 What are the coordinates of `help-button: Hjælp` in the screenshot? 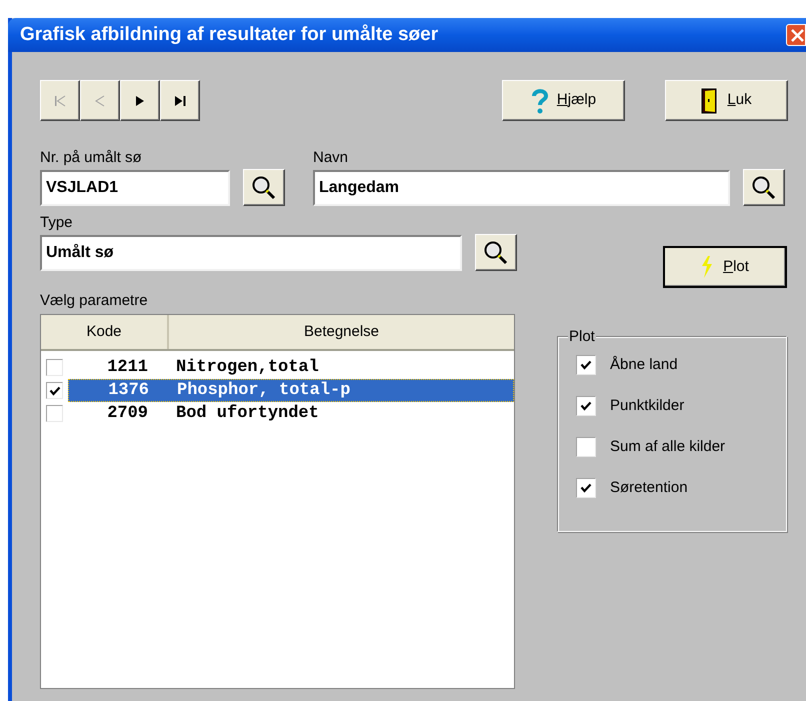 It's located at (563, 100).